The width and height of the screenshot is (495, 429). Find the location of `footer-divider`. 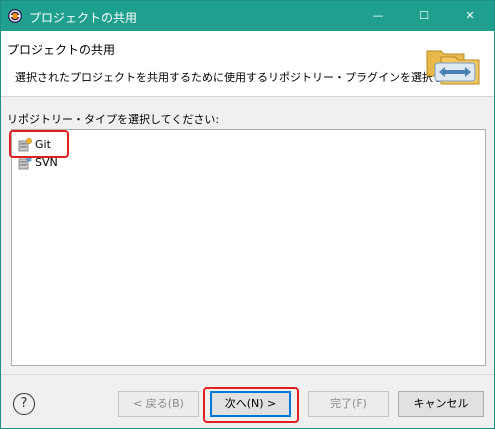

footer-divider is located at coordinates (247, 374).